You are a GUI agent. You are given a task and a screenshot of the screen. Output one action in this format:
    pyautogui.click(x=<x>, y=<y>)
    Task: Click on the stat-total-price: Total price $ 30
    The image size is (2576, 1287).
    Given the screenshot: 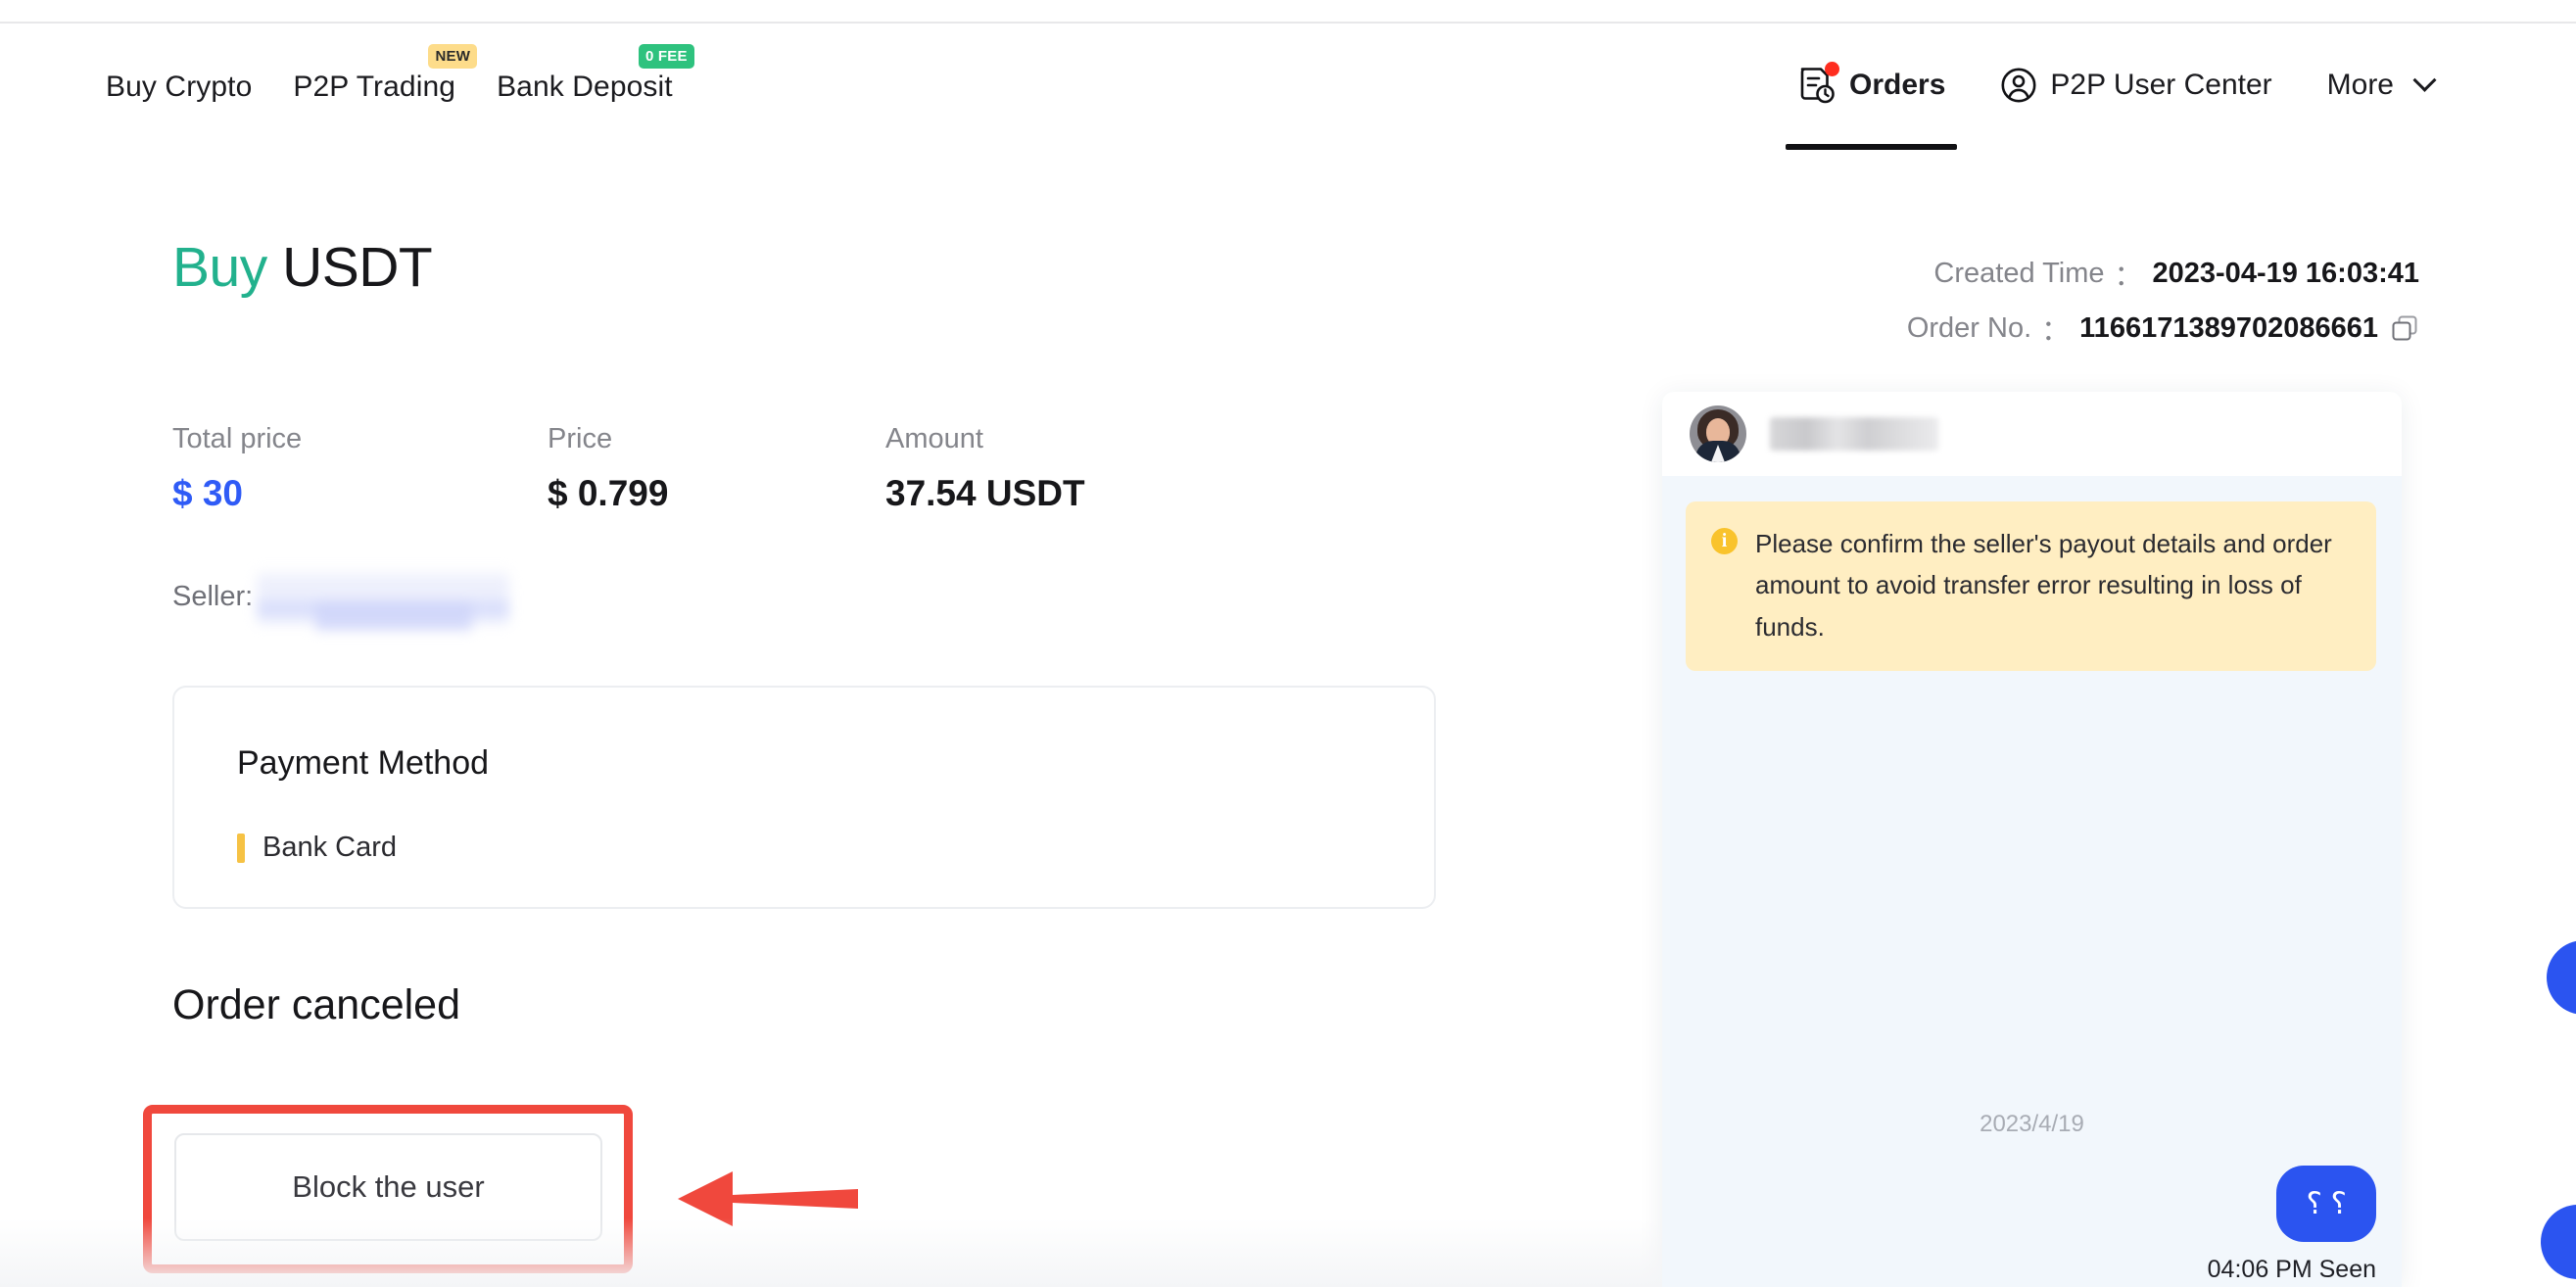 What is the action you would take?
    pyautogui.click(x=360, y=469)
    